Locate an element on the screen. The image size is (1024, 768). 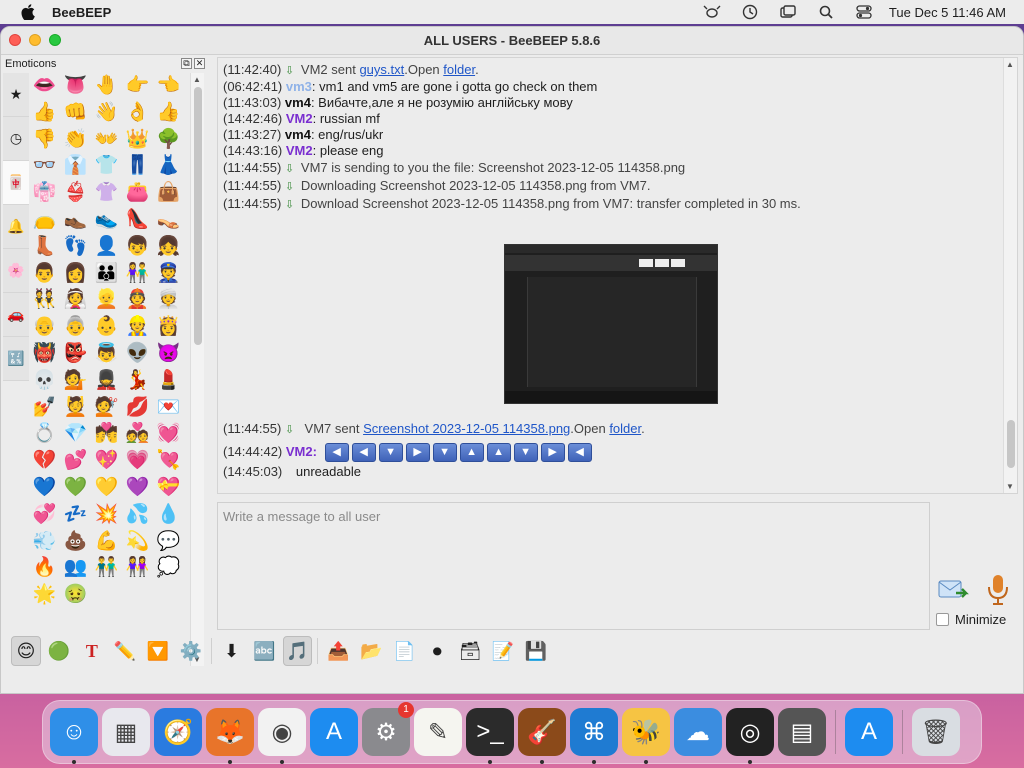
emoticon-category-tab: ★ is located at coordinates (16, 95).